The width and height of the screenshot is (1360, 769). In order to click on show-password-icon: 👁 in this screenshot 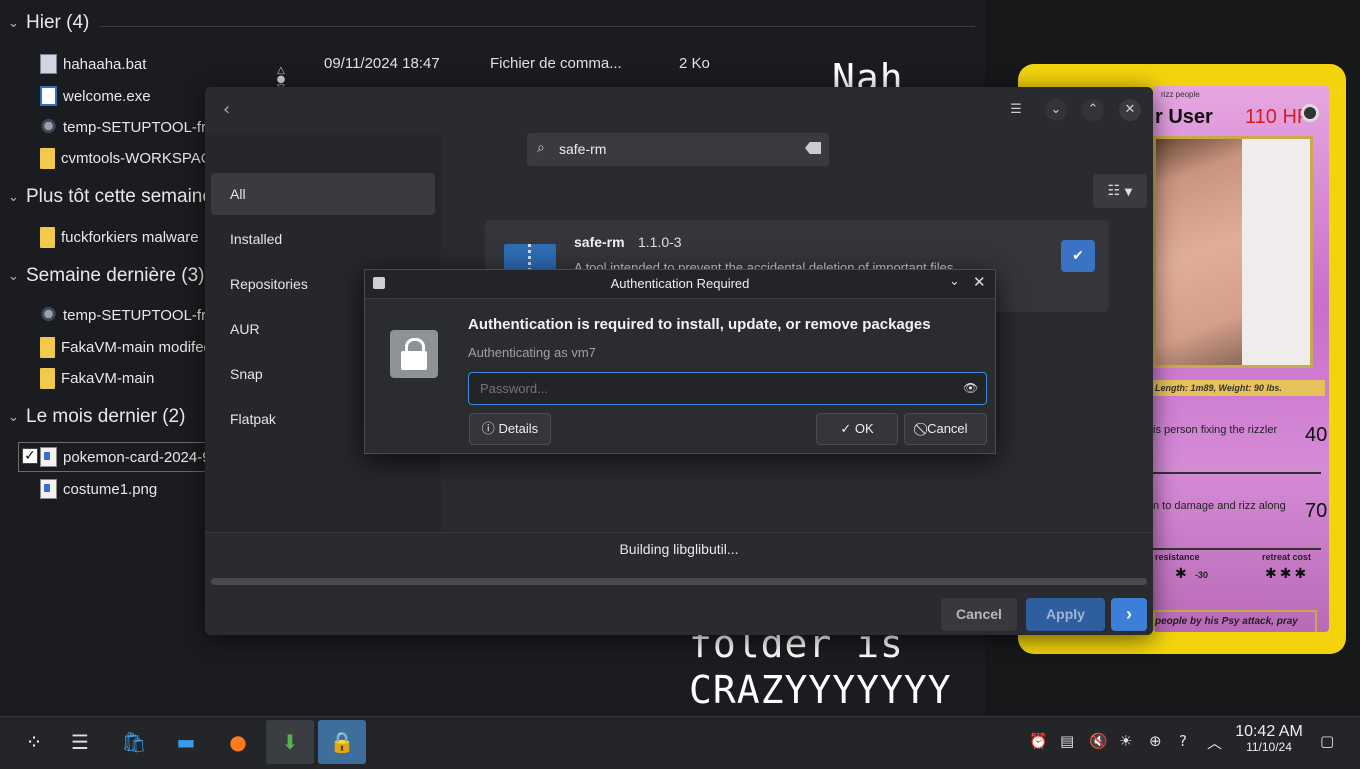, I will do `click(970, 388)`.